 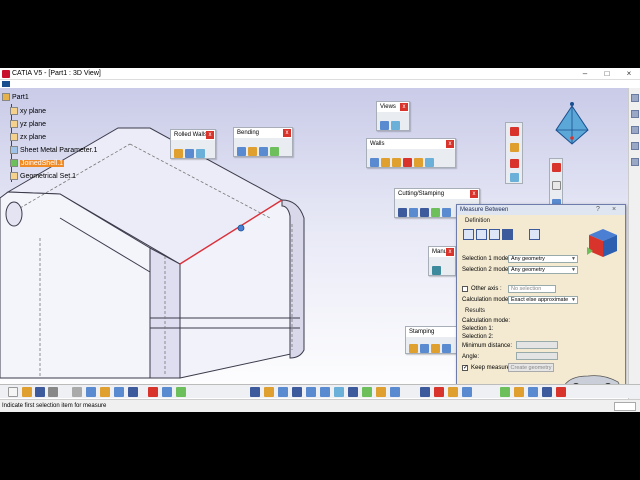 What do you see at coordinates (629, 74) in the screenshot?
I see `close-button: ×` at bounding box center [629, 74].